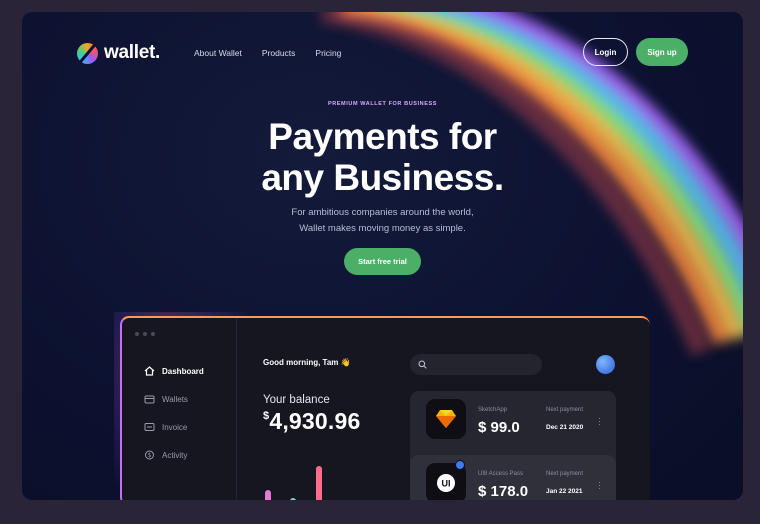  Describe the element at coordinates (422, 364) in the screenshot. I see `search-icon` at that location.